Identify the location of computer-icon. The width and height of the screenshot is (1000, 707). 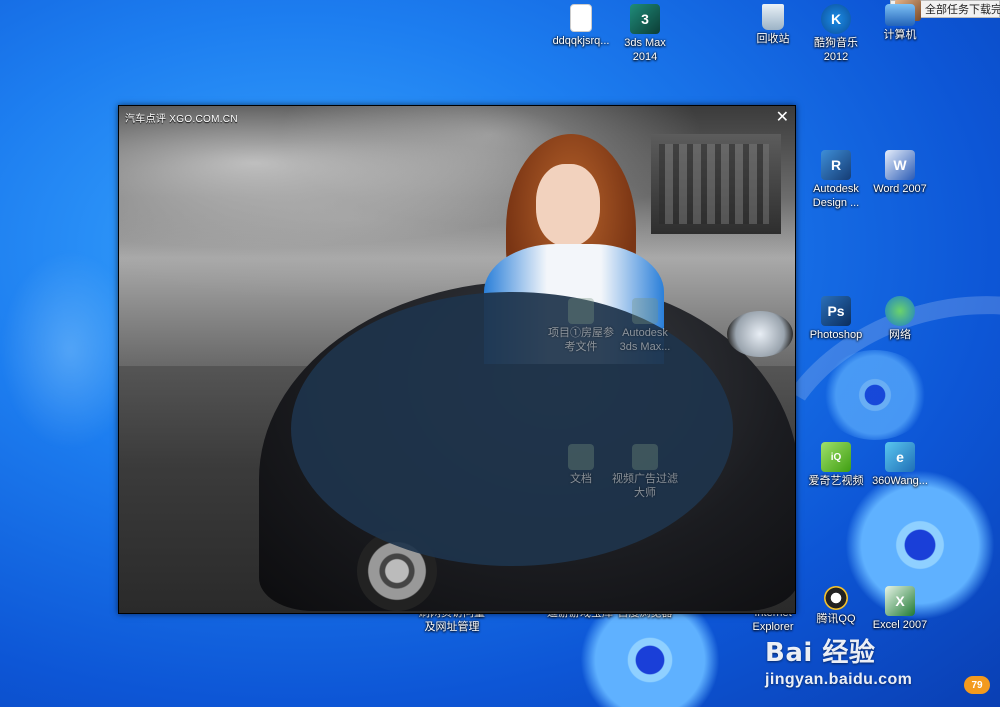
(900, 15).